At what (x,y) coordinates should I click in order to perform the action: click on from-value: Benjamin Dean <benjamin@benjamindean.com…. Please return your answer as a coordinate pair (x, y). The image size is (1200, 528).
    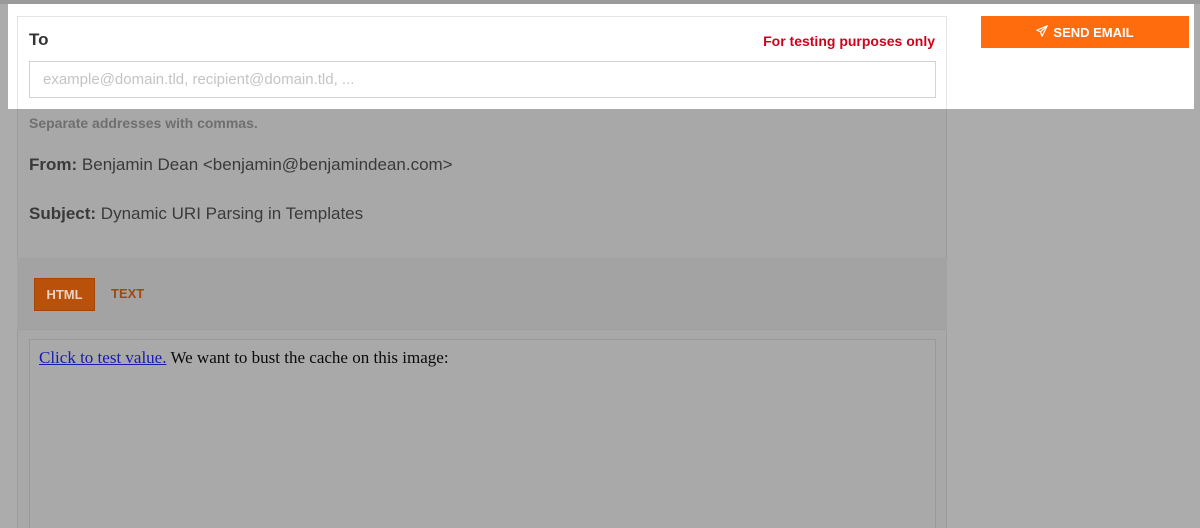
    Looking at the image, I should click on (267, 164).